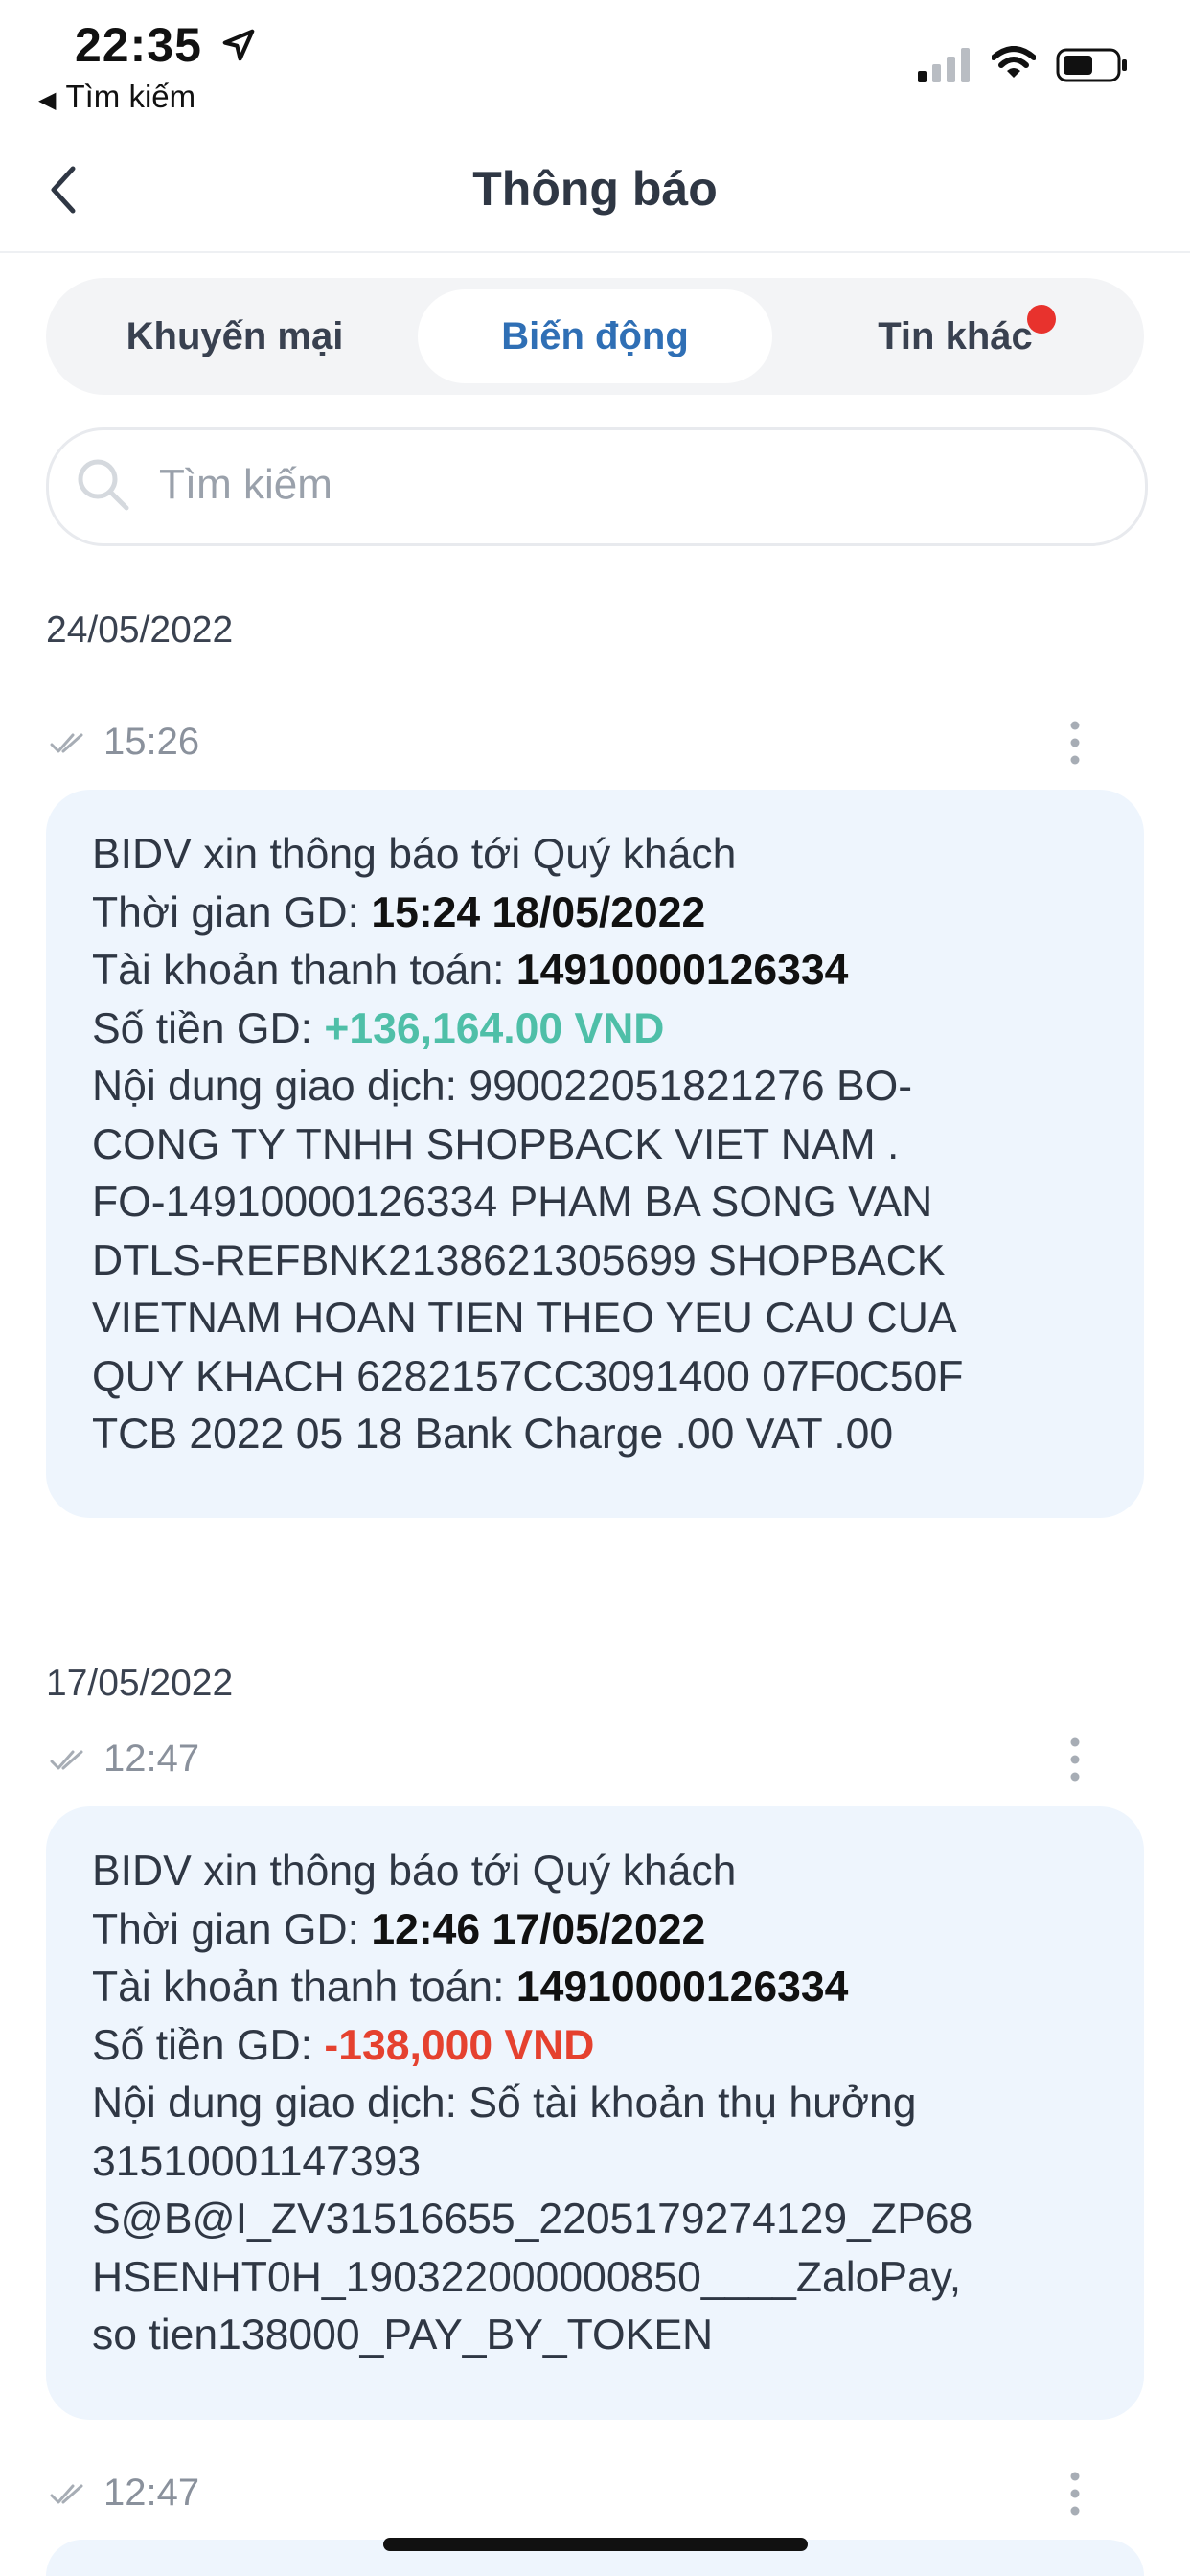 This screenshot has height=2576, width=1190. Describe the element at coordinates (527, 2277) in the screenshot. I see `content-line: HSENHT0H_190322000000850____ZaloPay,` at that location.